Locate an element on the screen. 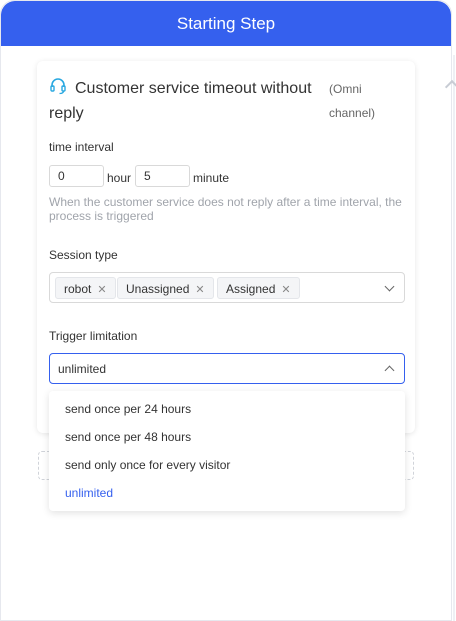  chevron-down-icon is located at coordinates (389, 286).